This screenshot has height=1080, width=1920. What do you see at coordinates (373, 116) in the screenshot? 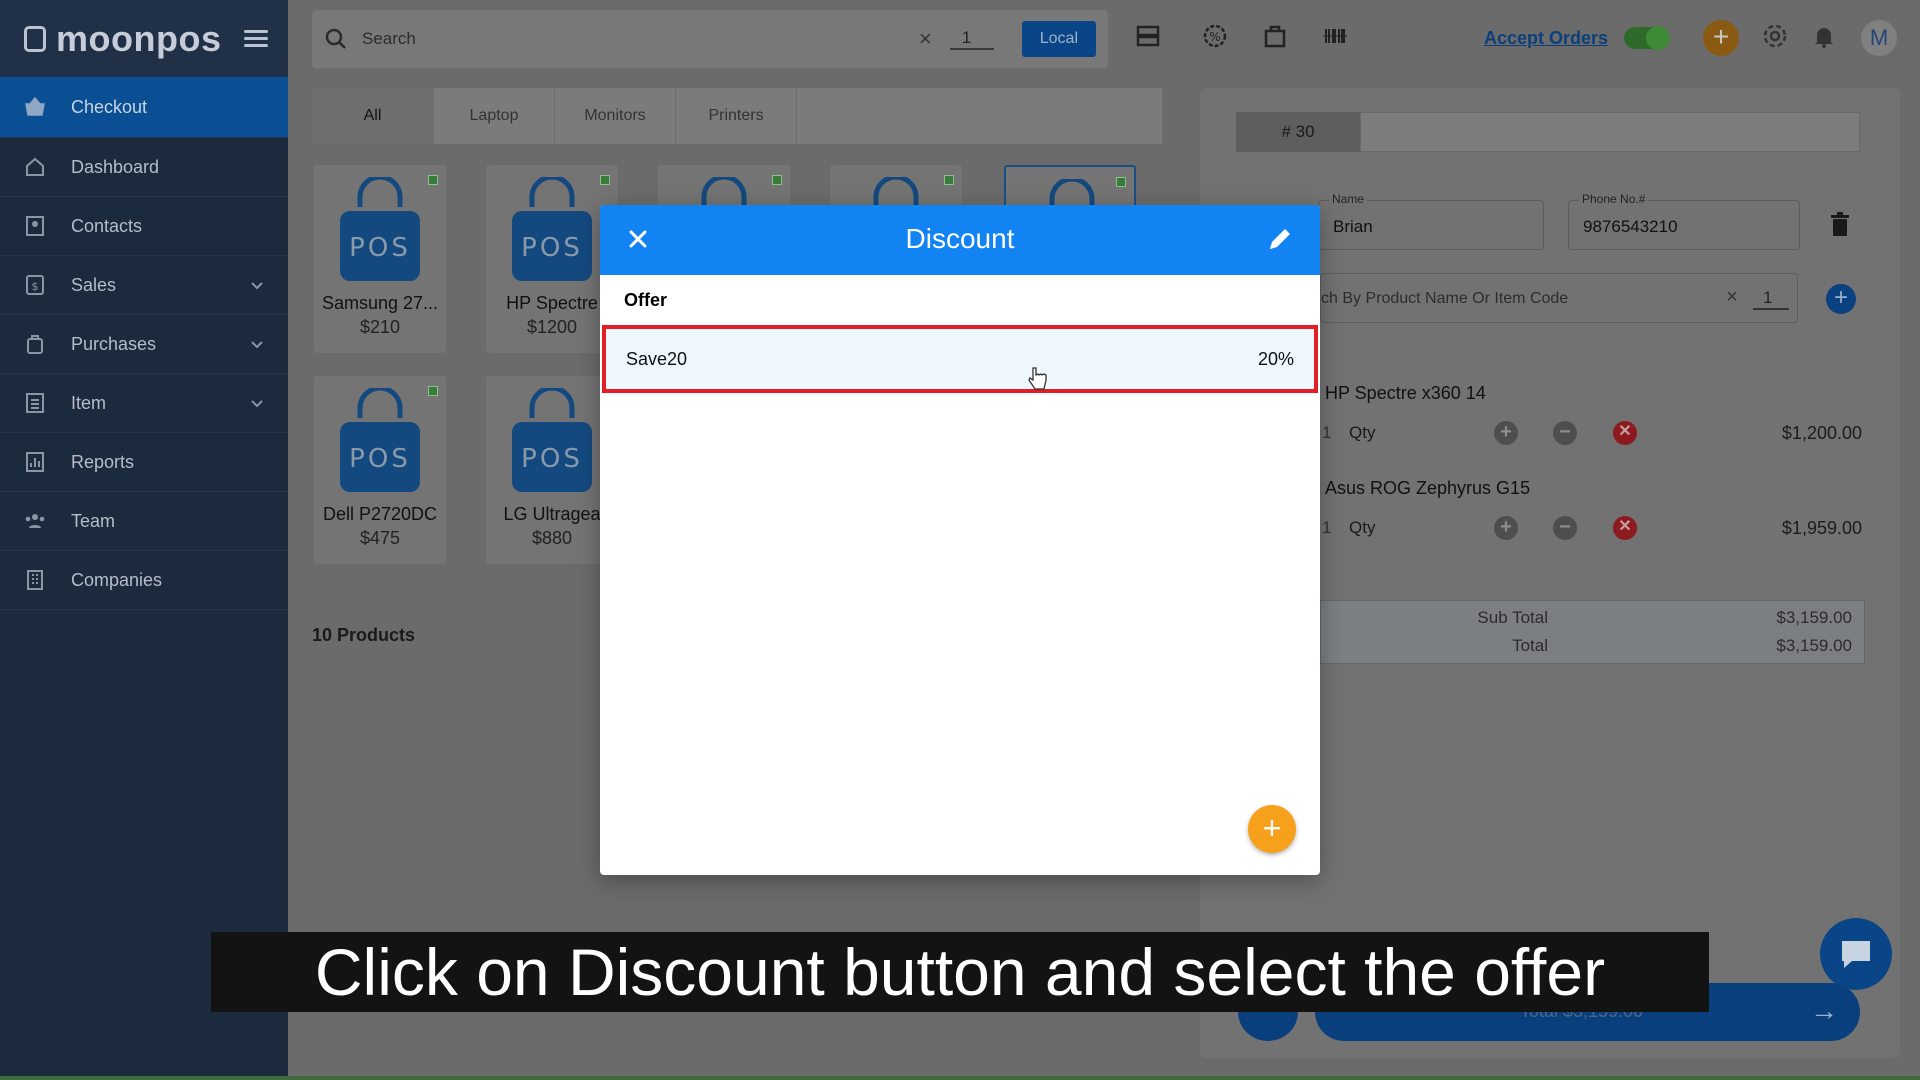
I see `tab-all: All` at bounding box center [373, 116].